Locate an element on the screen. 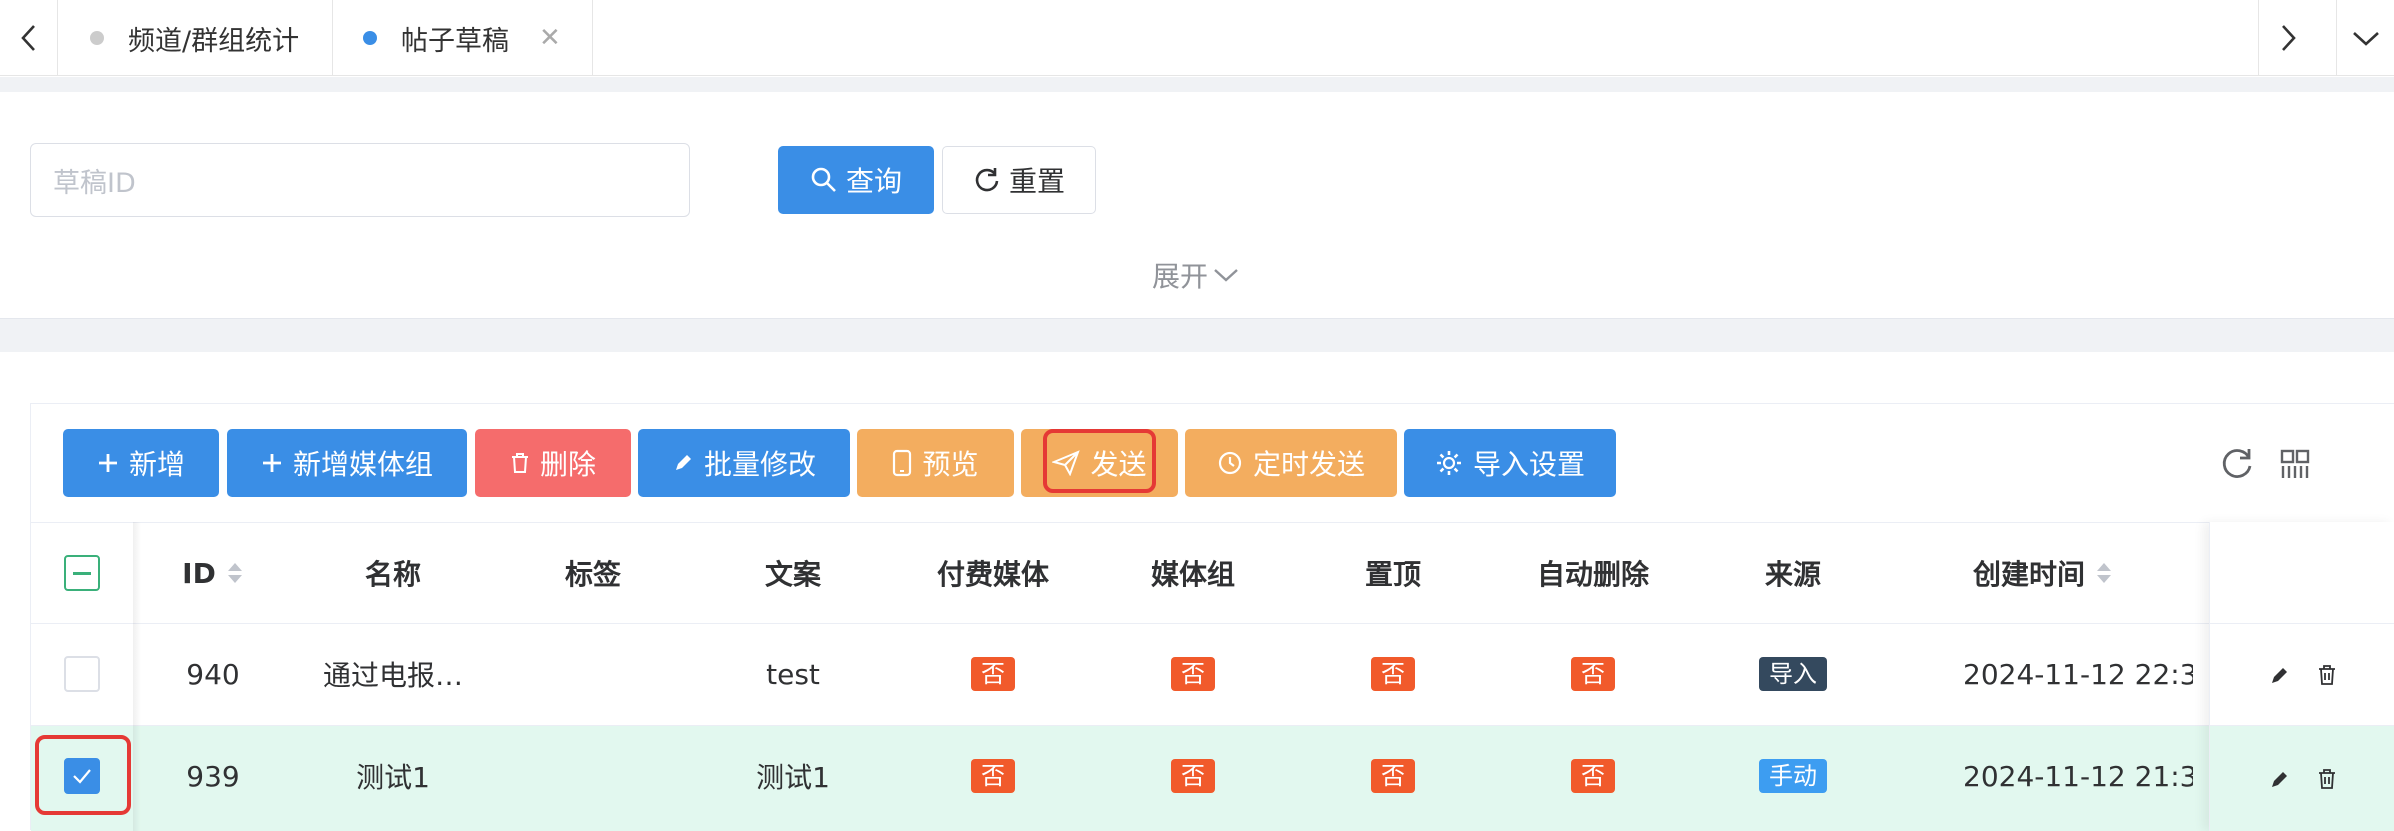 The width and height of the screenshot is (2394, 831). select-all-cell is located at coordinates (82, 573).